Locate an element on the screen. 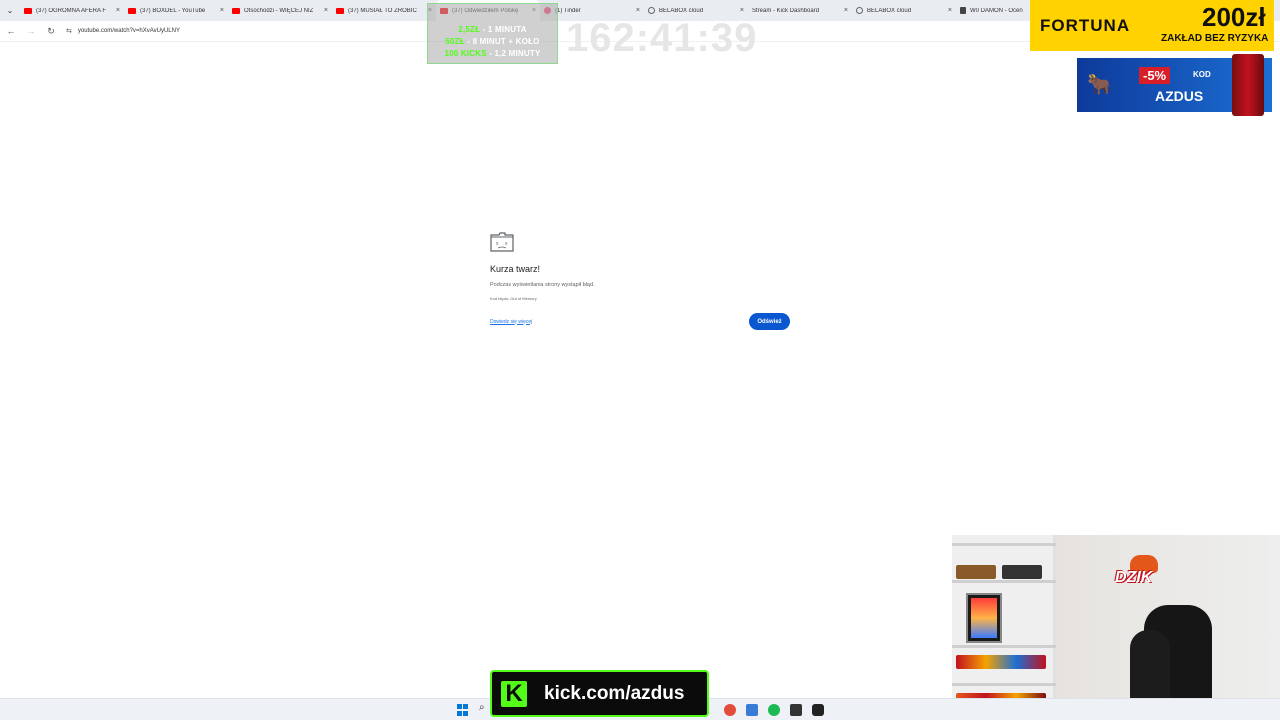  stream-timer: 162:41:39 is located at coordinates (662, 38).